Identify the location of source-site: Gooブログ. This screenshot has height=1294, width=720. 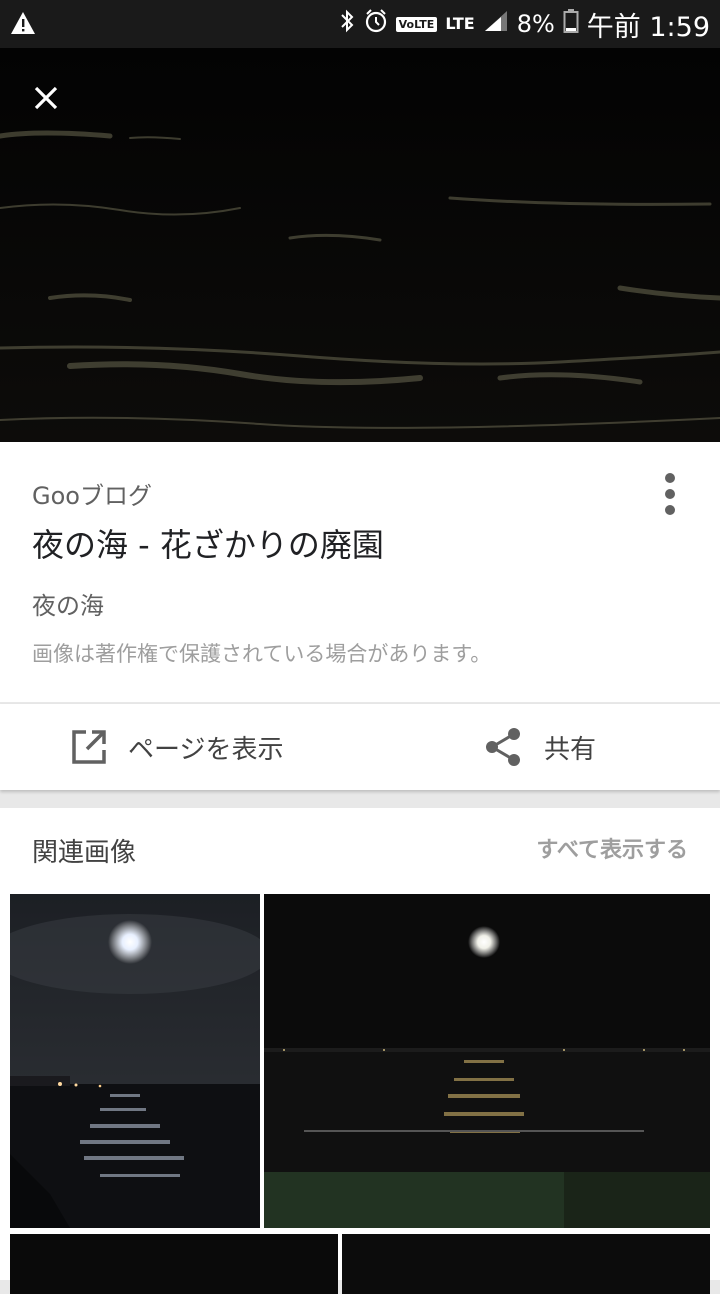
(92, 496).